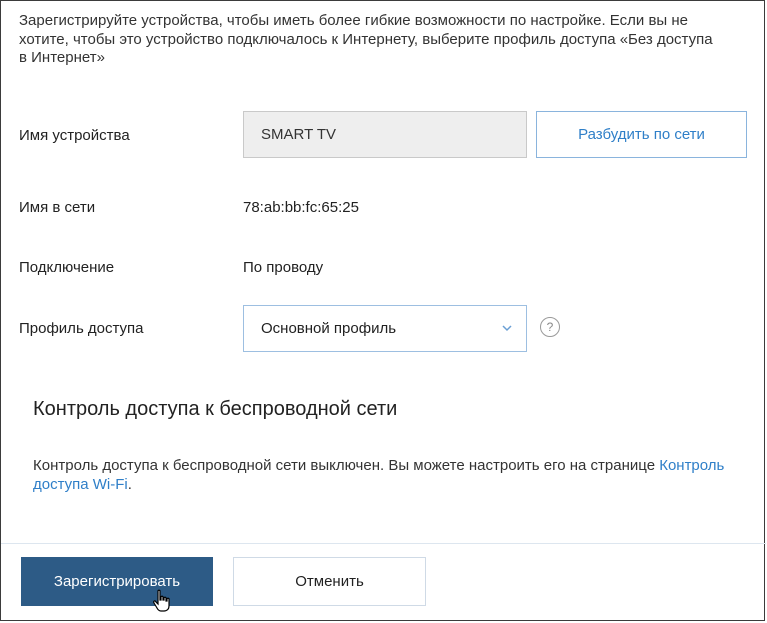 This screenshot has height=623, width=767. I want to click on network-name-value: 78:ab:bb:fc:65:25, so click(301, 207).